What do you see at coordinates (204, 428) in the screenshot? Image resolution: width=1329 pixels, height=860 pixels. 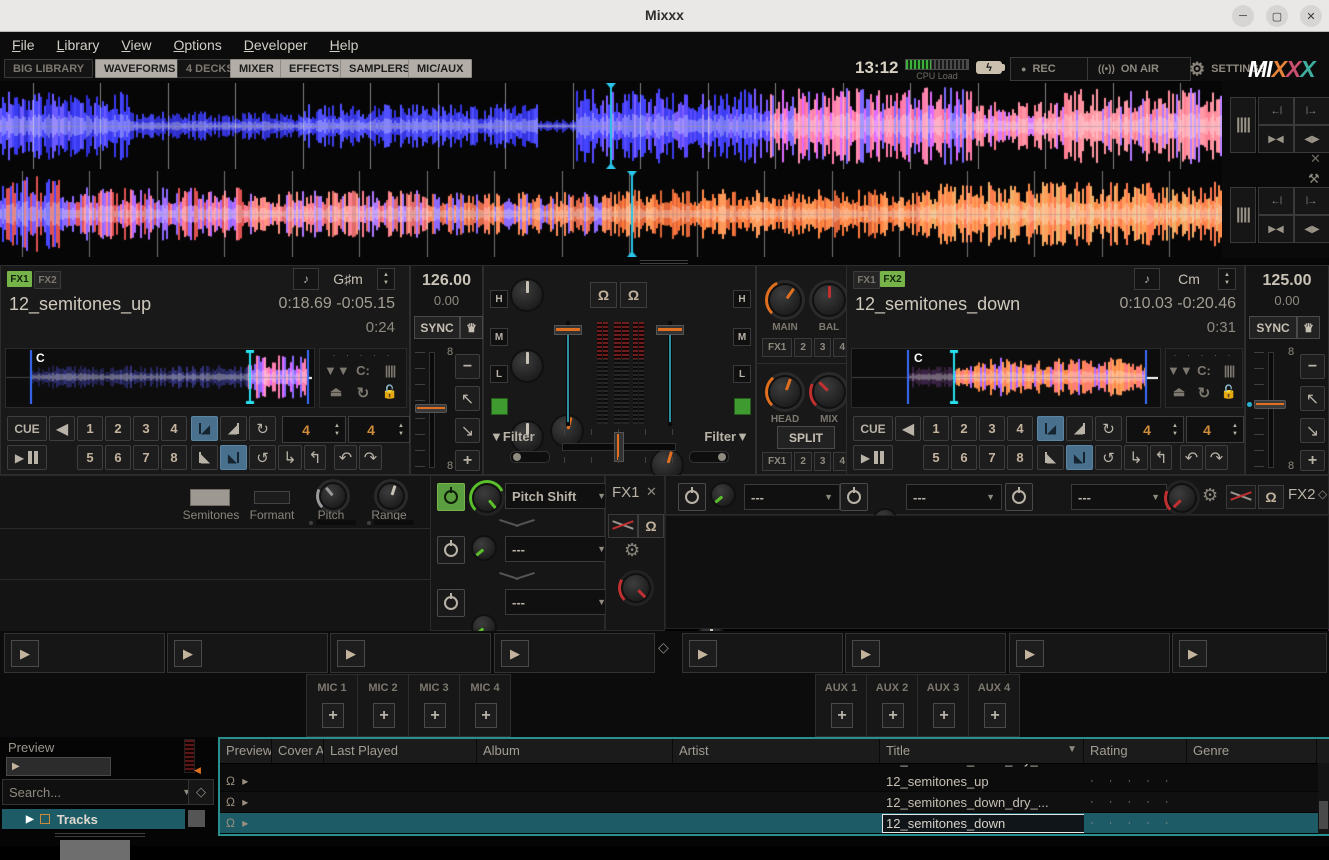 I see `deck1-pitch-rise-toggle: ◢` at bounding box center [204, 428].